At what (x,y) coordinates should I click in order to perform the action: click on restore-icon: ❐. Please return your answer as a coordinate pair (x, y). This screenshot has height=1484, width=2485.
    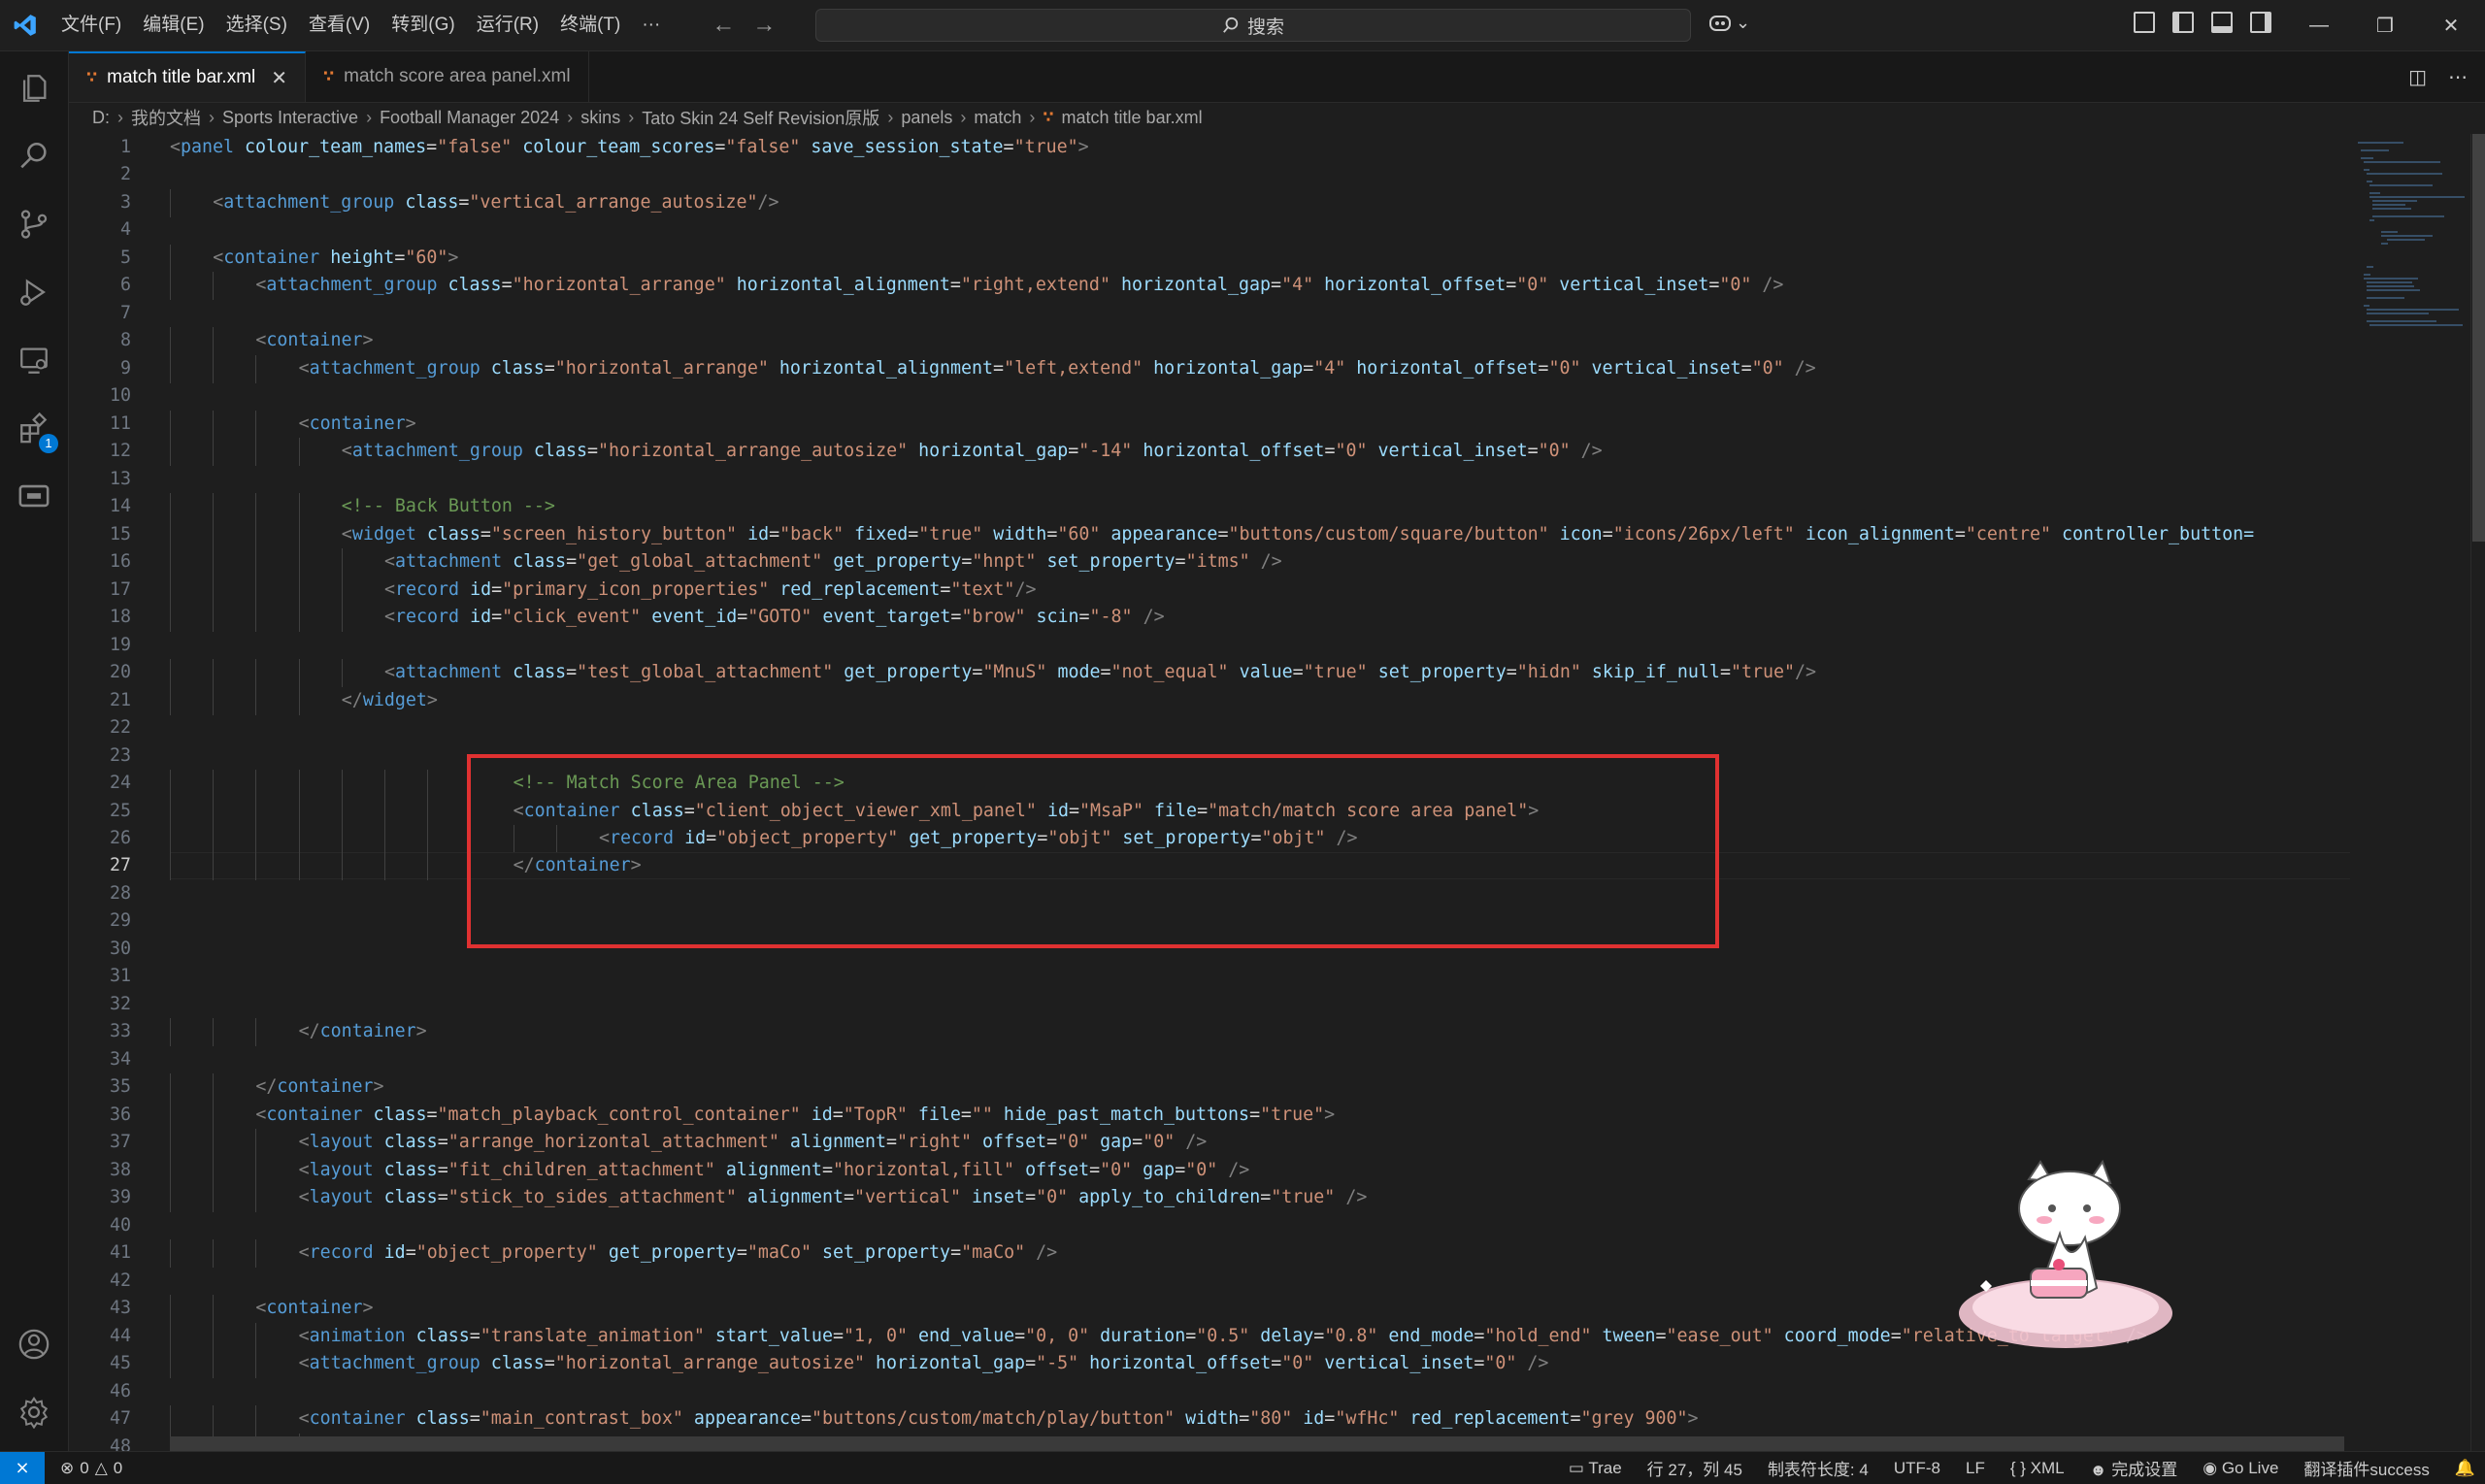
    Looking at the image, I should click on (2385, 25).